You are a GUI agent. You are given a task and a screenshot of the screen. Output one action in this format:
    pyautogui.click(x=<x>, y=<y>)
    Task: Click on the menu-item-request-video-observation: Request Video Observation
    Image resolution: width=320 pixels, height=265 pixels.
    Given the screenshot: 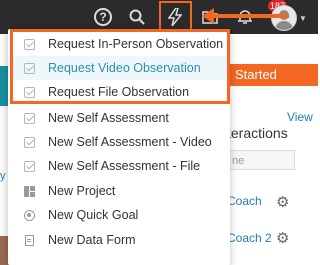 What is the action you would take?
    pyautogui.click(x=119, y=68)
    